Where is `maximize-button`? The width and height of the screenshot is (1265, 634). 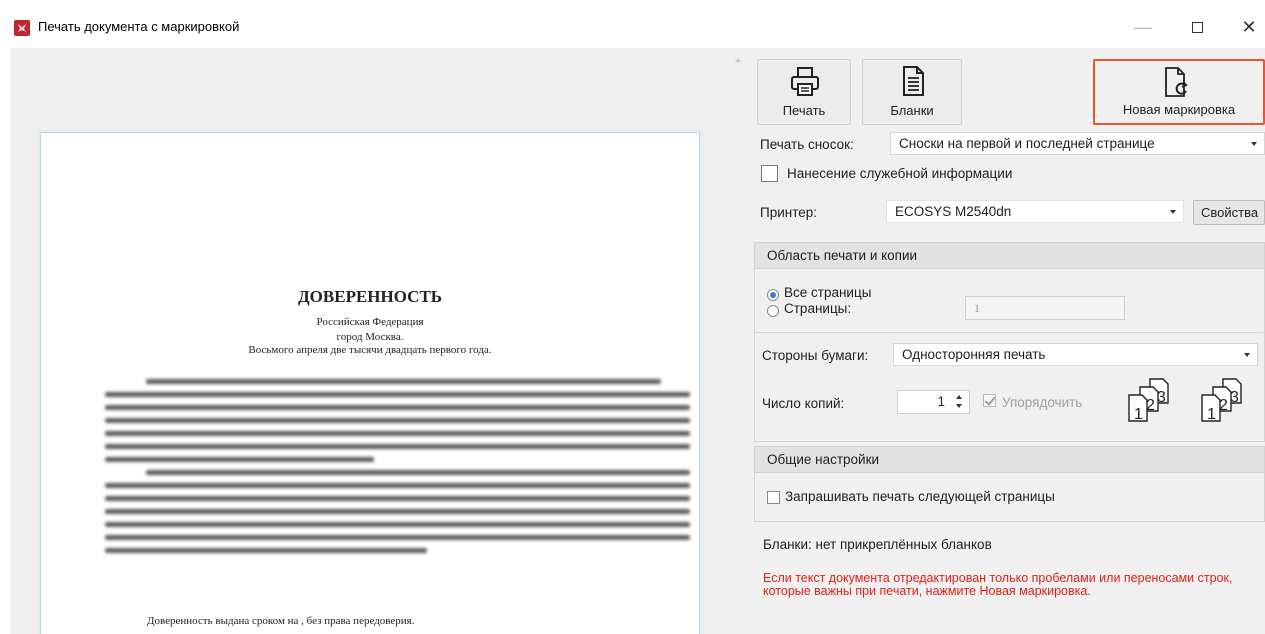 maximize-button is located at coordinates (1197, 27).